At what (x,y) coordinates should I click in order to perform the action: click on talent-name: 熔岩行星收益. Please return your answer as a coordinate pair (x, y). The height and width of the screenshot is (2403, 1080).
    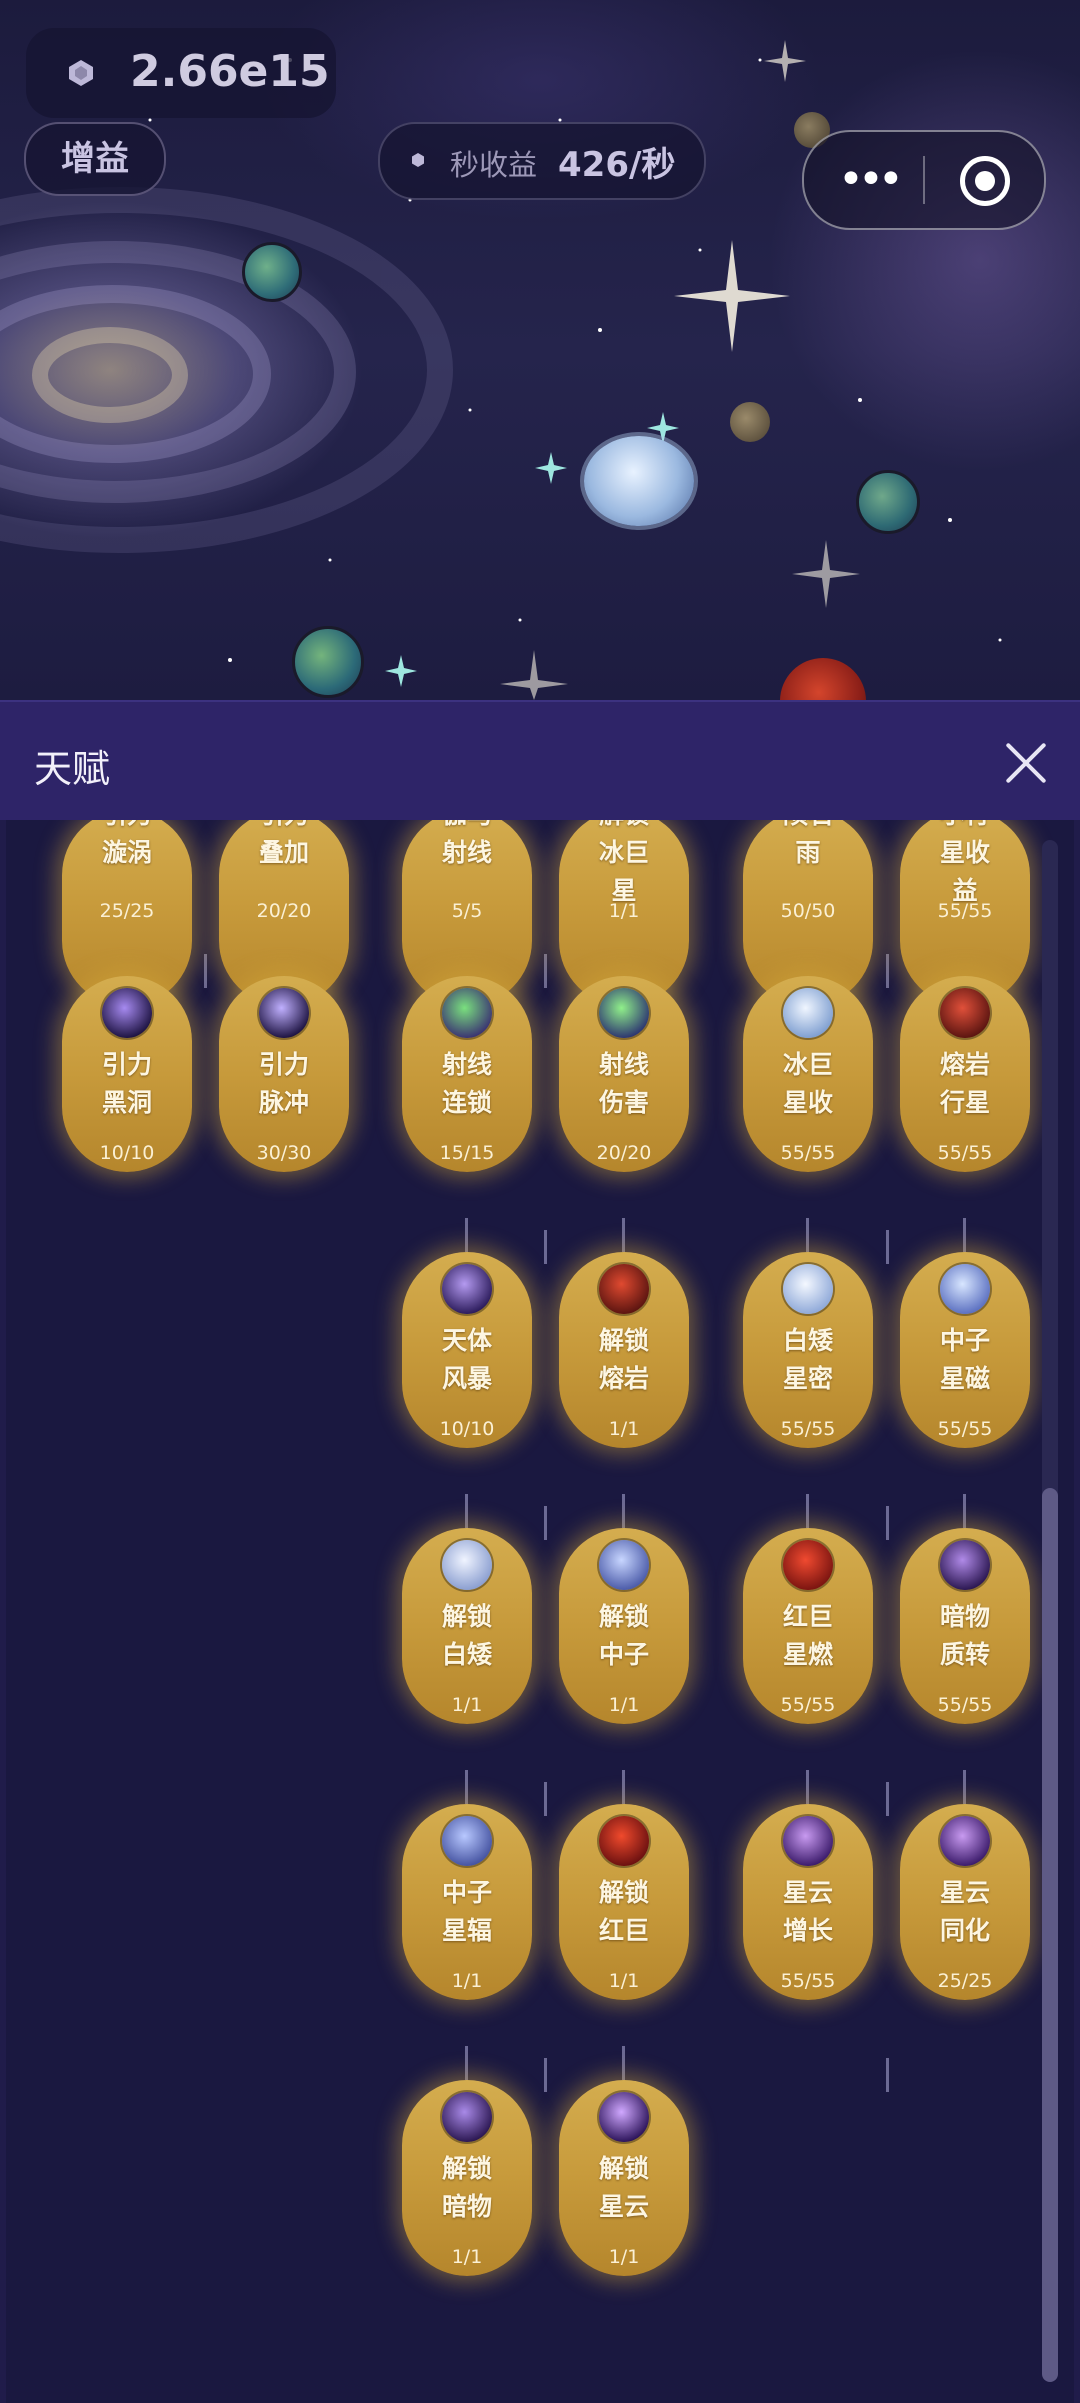
    Looking at the image, I should click on (964, 1083).